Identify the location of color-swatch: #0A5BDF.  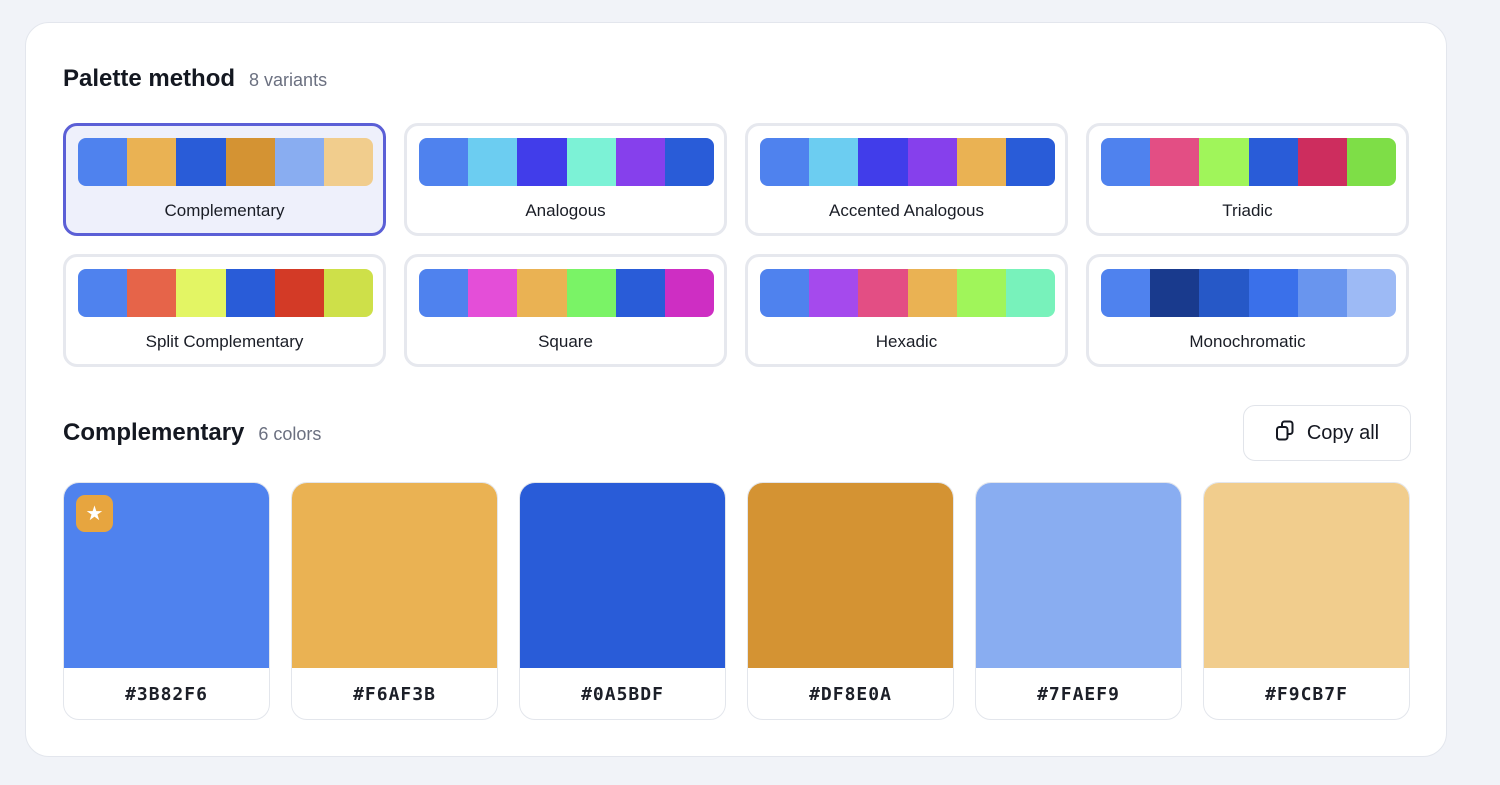
(622, 601).